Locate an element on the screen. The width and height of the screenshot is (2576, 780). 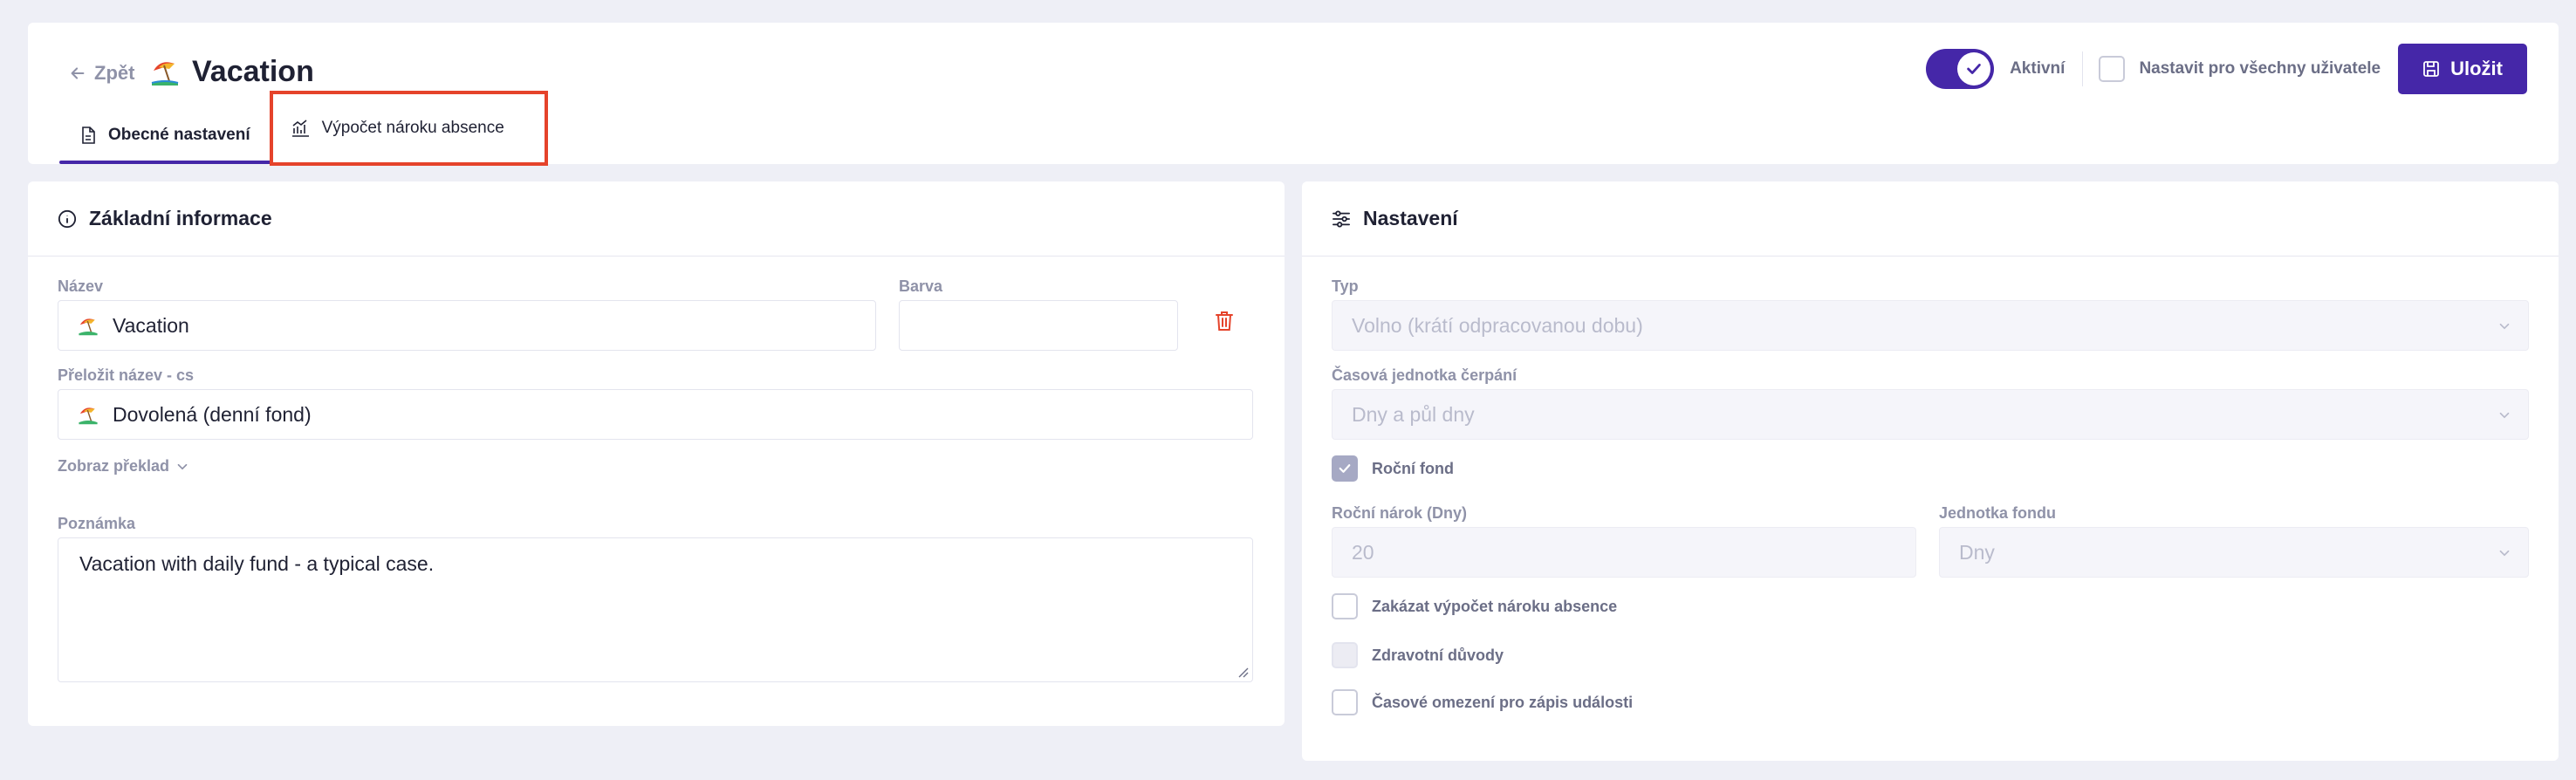
basic-info-header: Základní informace is located at coordinates (656, 219).